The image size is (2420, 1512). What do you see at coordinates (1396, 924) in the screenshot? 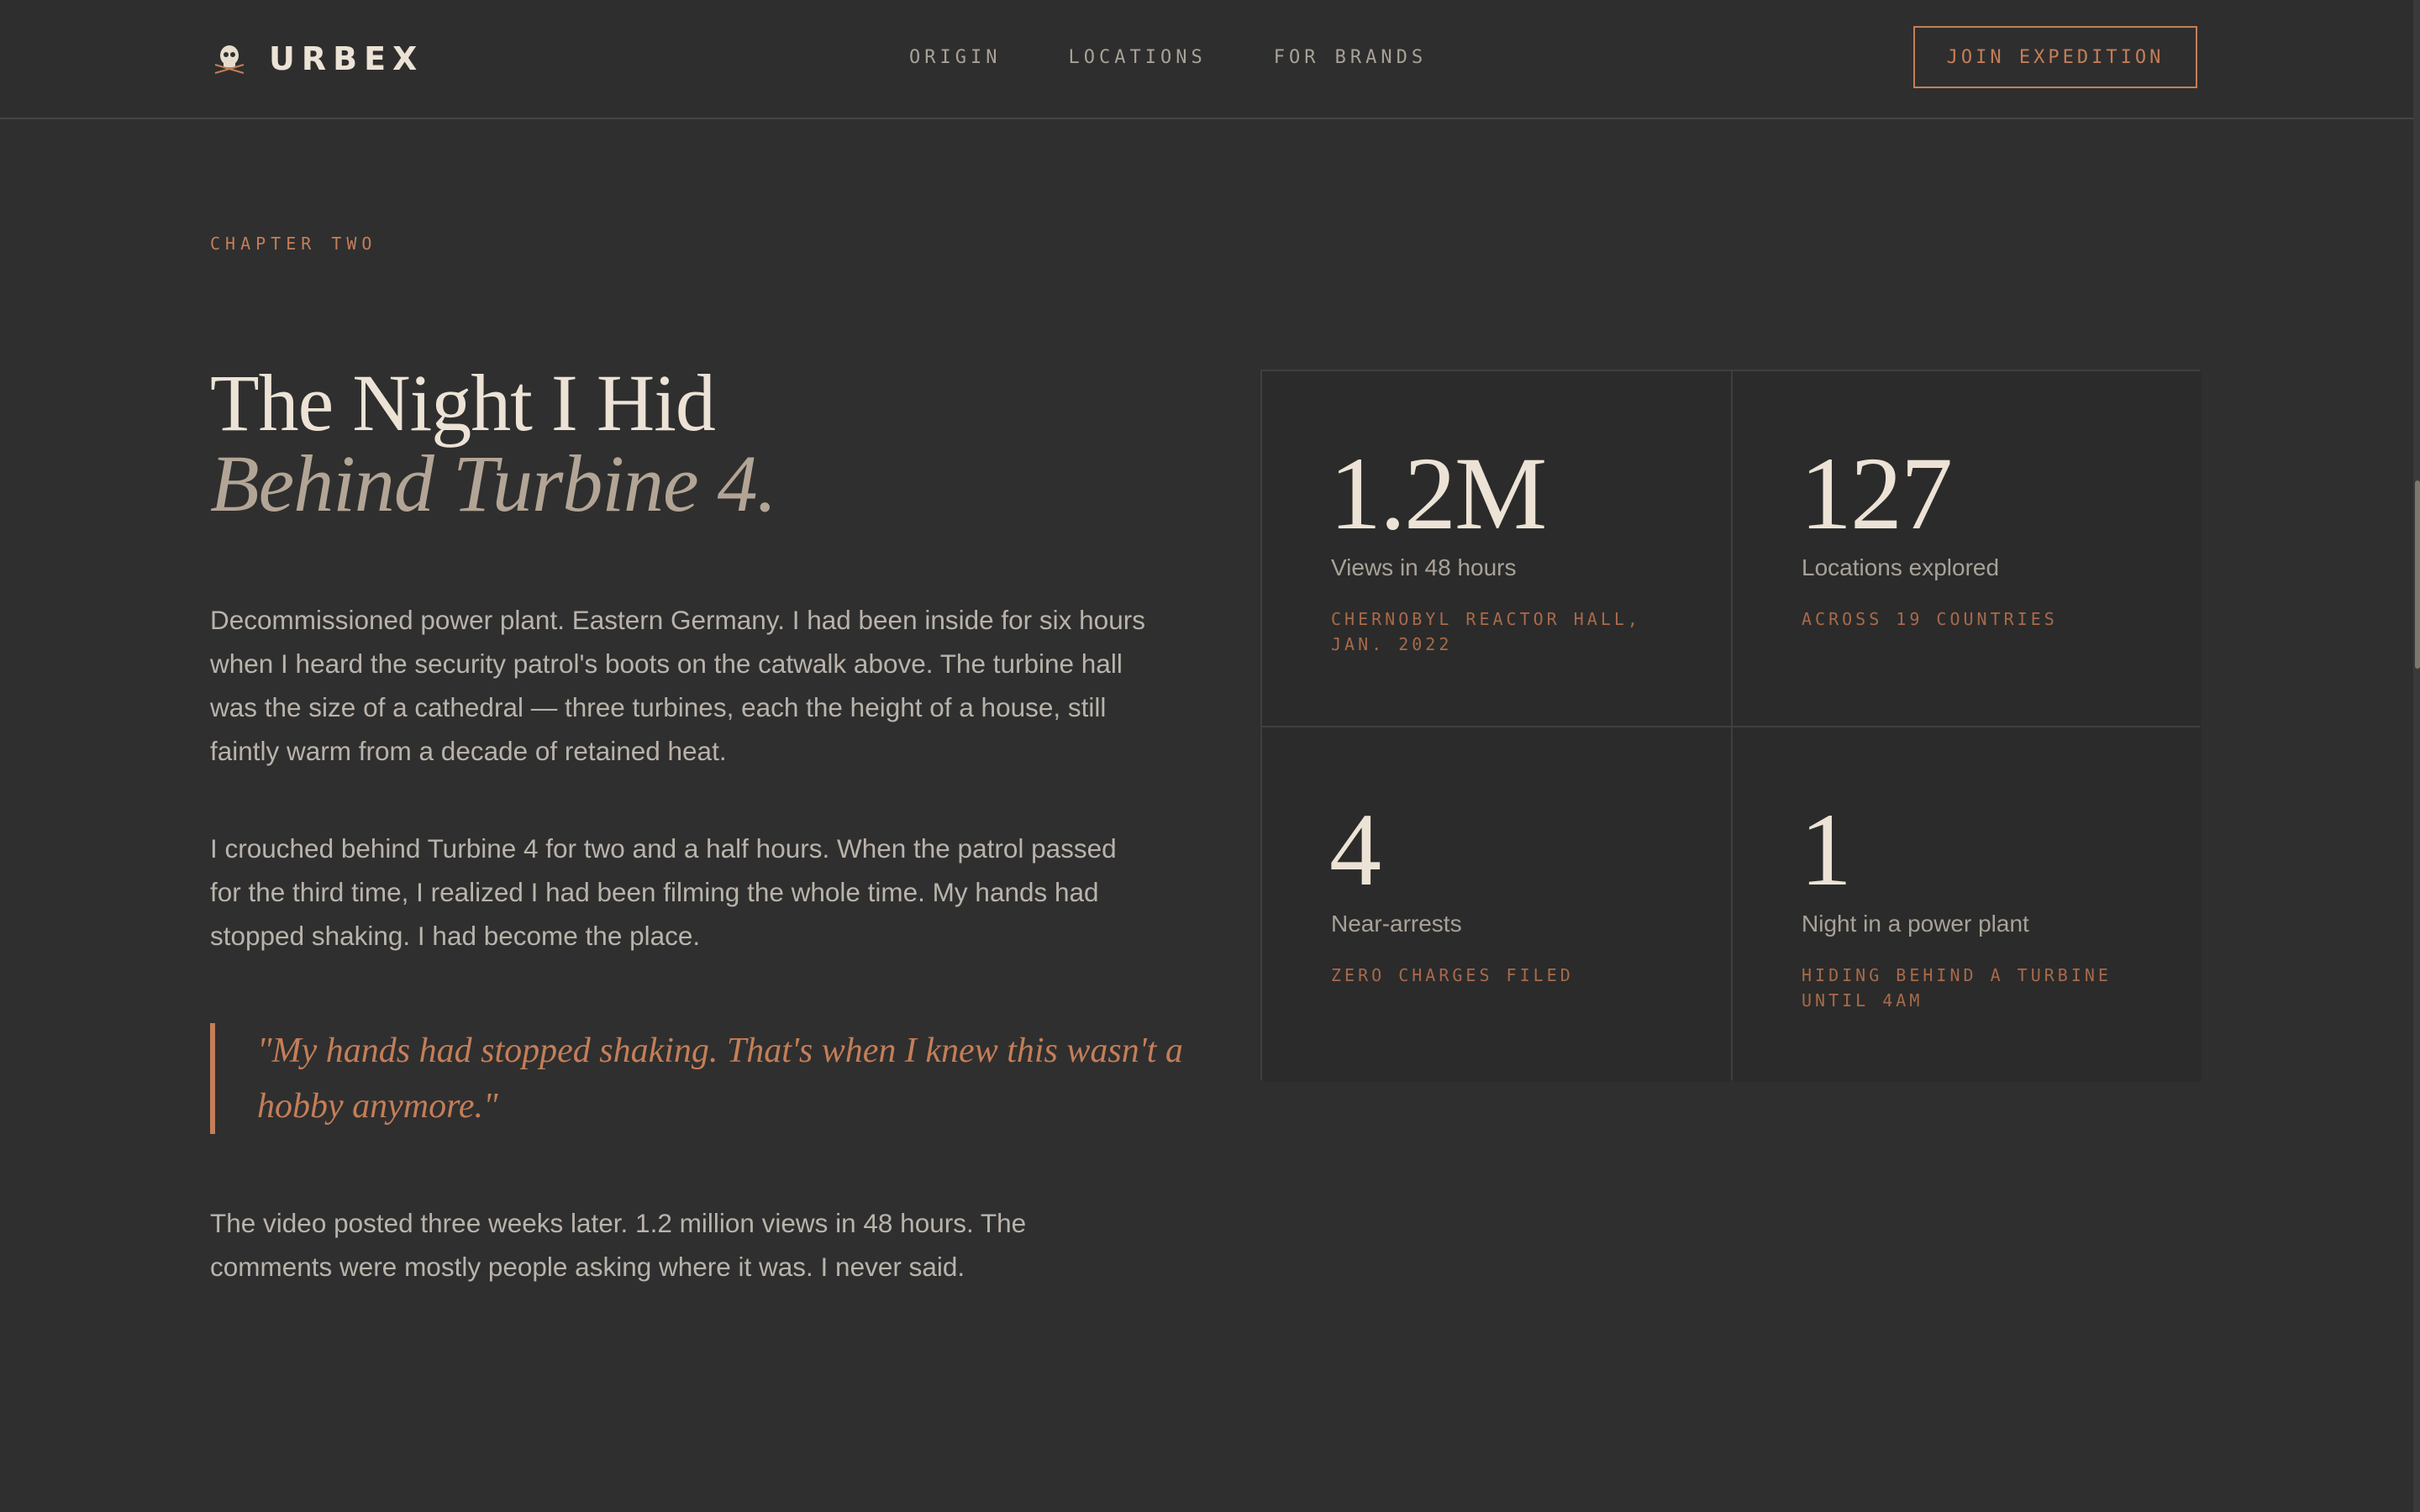
I see `stat-label: Near-arrests` at bounding box center [1396, 924].